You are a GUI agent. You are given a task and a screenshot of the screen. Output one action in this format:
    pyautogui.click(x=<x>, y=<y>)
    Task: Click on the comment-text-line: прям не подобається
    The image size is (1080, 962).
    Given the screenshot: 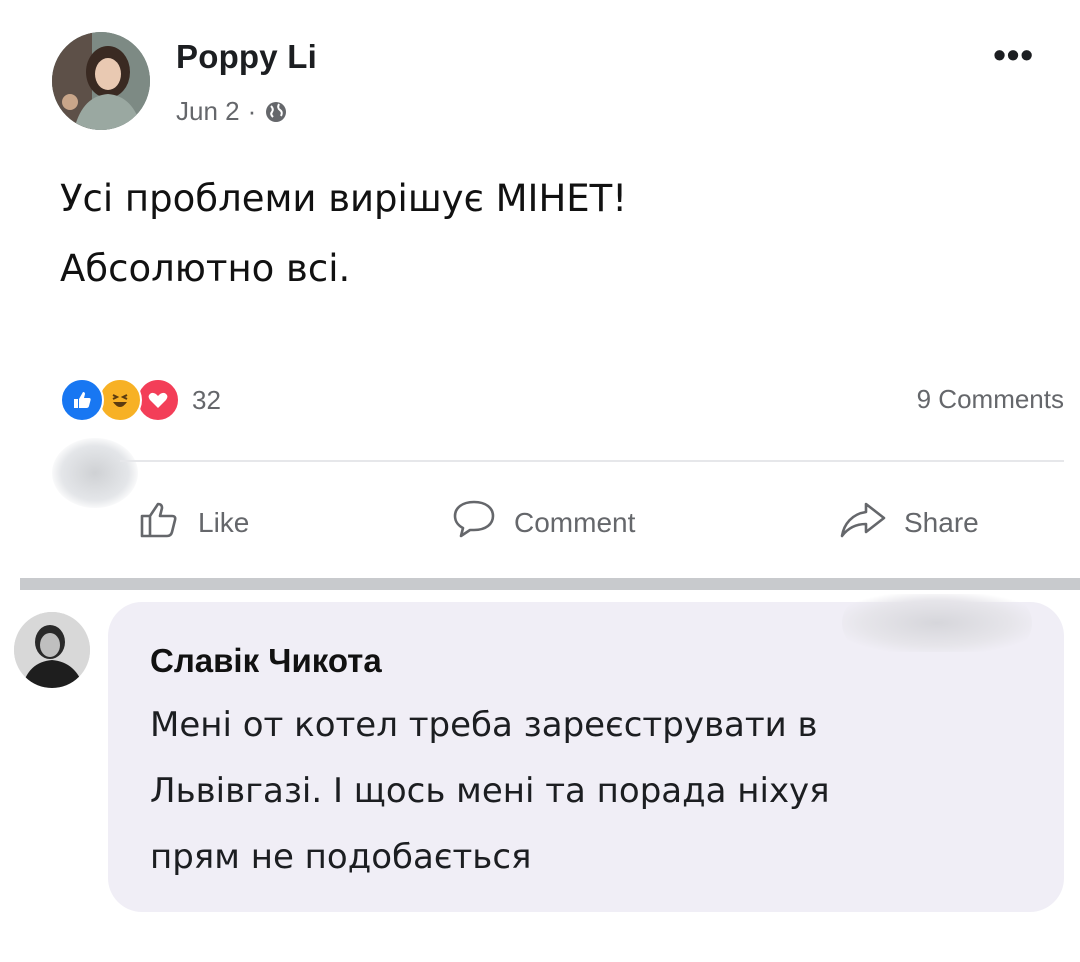 What is the action you would take?
    pyautogui.click(x=341, y=857)
    